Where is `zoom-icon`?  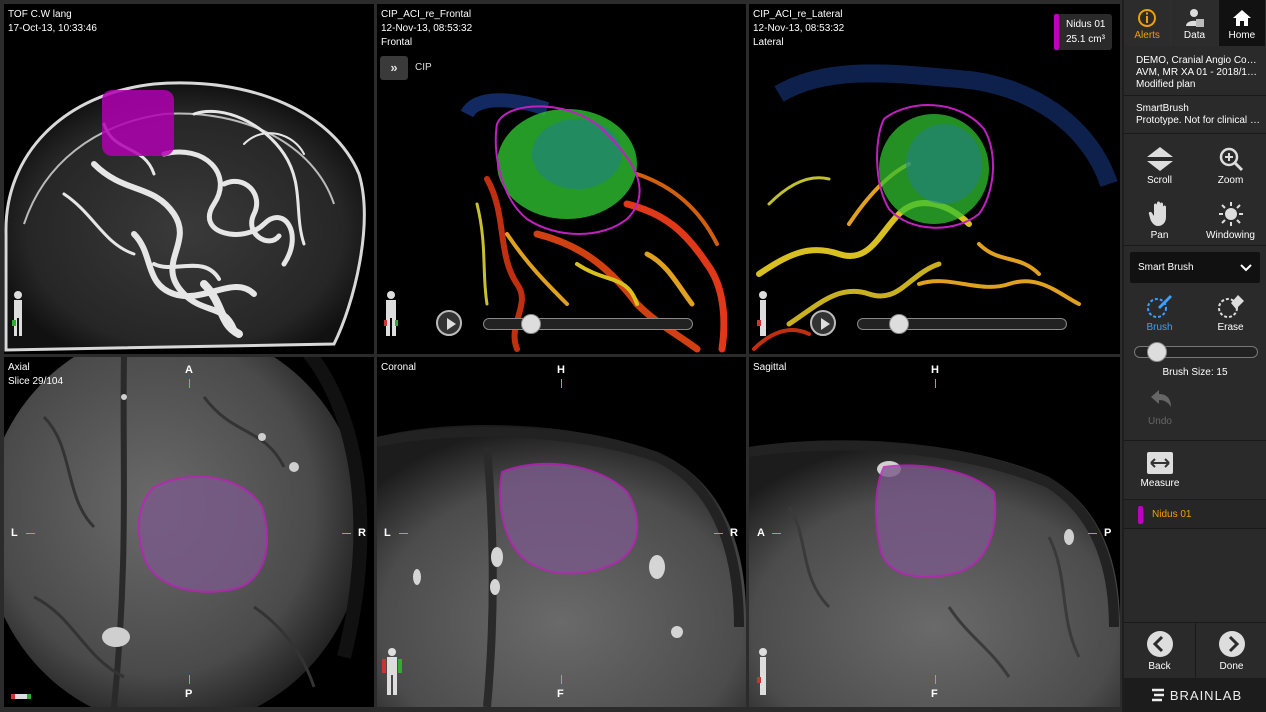 zoom-icon is located at coordinates (1231, 159).